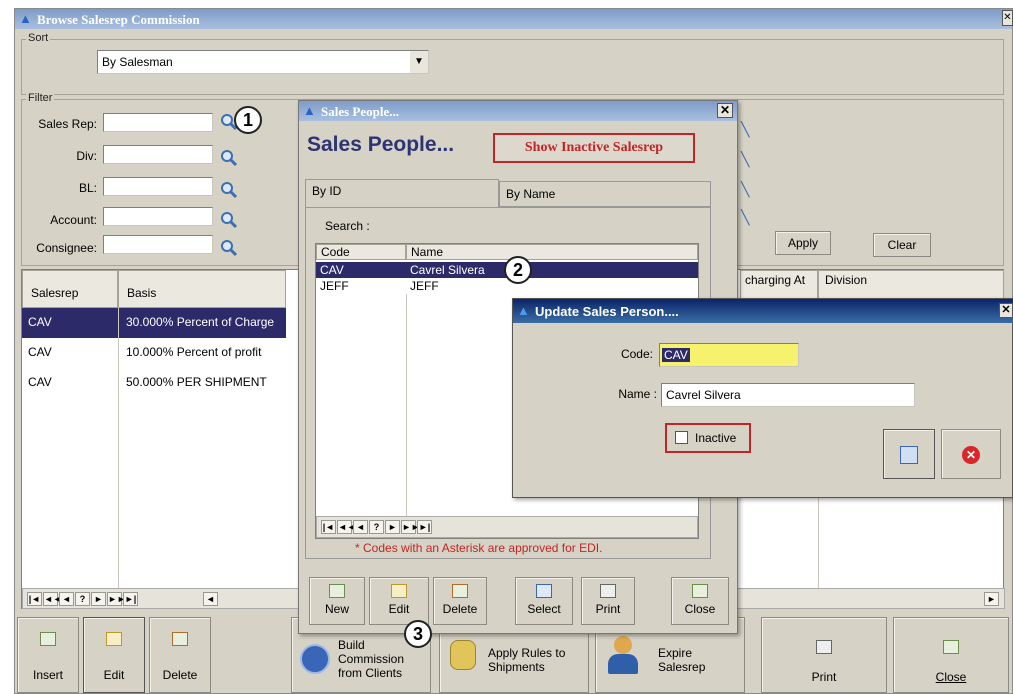 The width and height of the screenshot is (1013, 694). Describe the element at coordinates (544, 609) in the screenshot. I see `select-label: Select` at that location.